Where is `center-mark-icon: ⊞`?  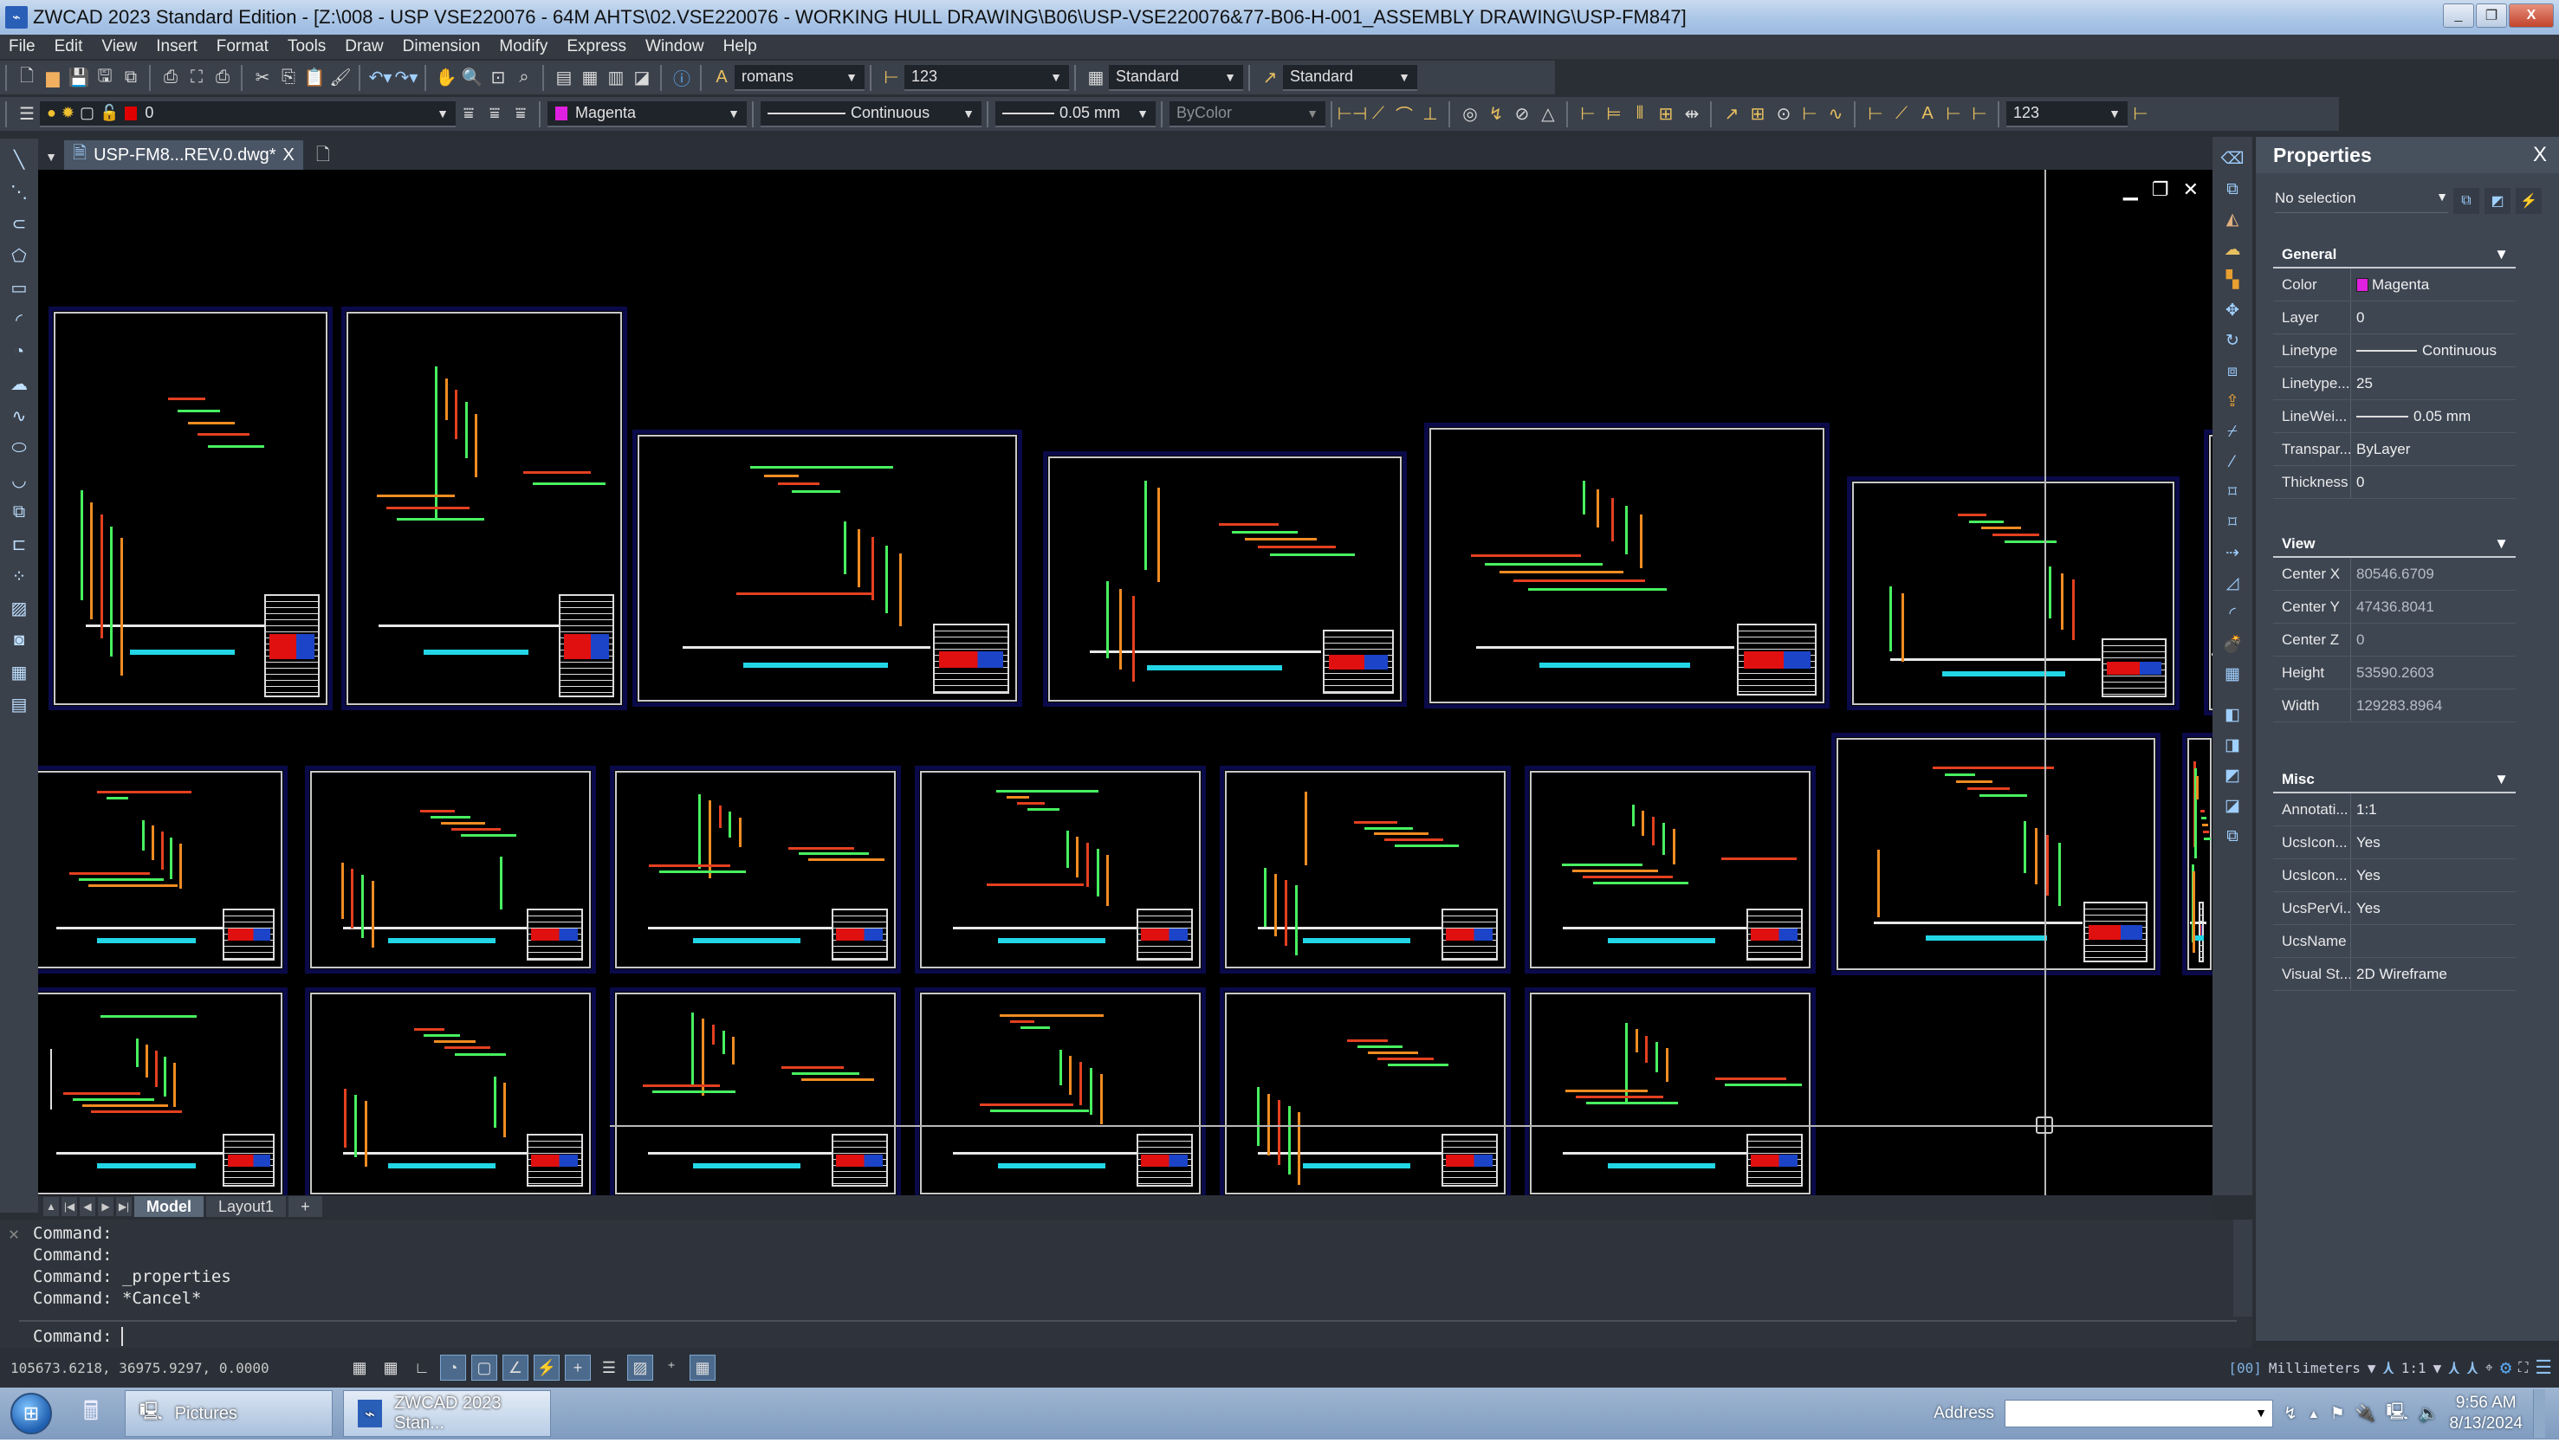 center-mark-icon: ⊞ is located at coordinates (1758, 114).